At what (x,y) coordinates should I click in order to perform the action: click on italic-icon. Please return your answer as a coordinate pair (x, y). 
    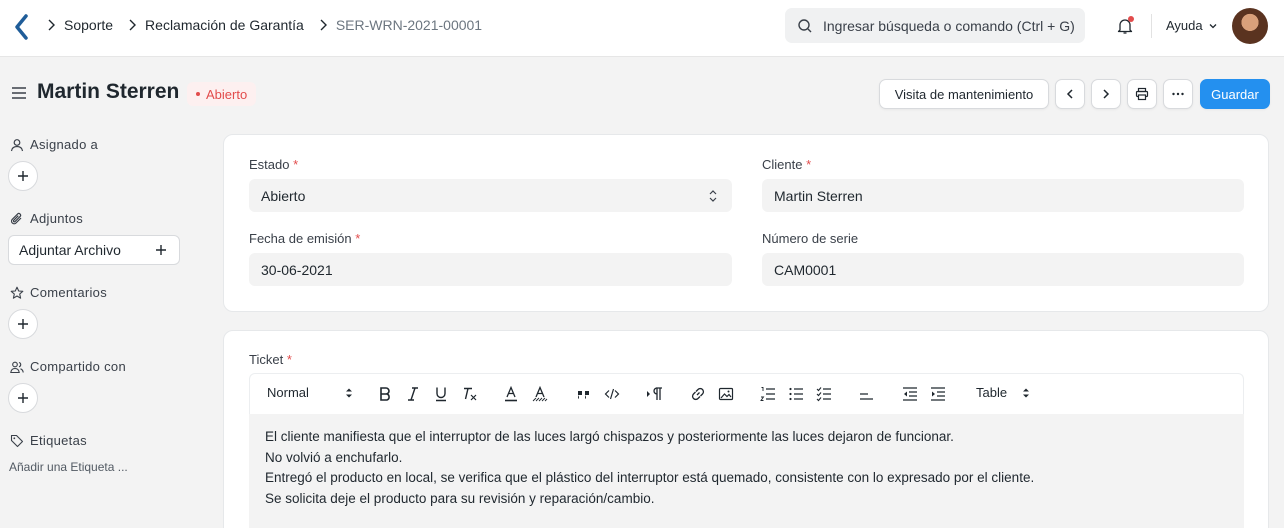
    Looking at the image, I should click on (413, 394).